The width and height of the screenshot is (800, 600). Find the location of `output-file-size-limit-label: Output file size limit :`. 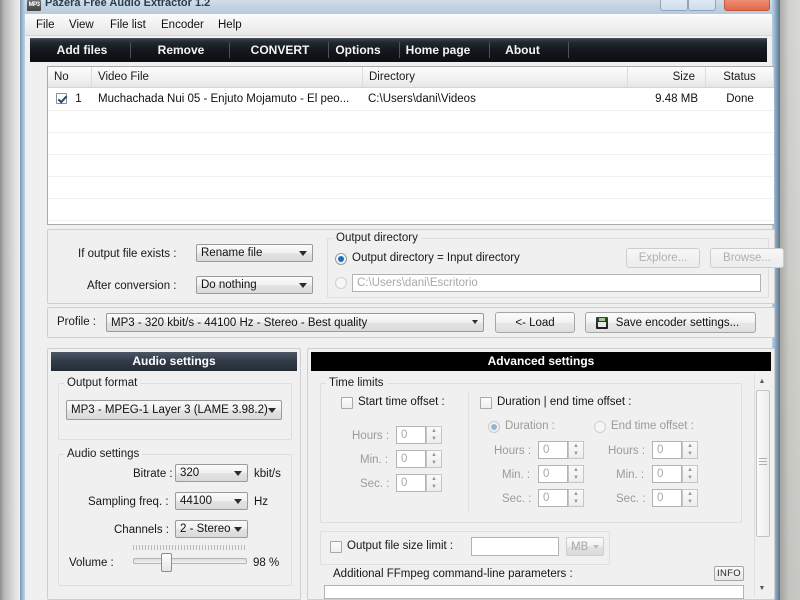

output-file-size-limit-label: Output file size limit : is located at coordinates (400, 546).